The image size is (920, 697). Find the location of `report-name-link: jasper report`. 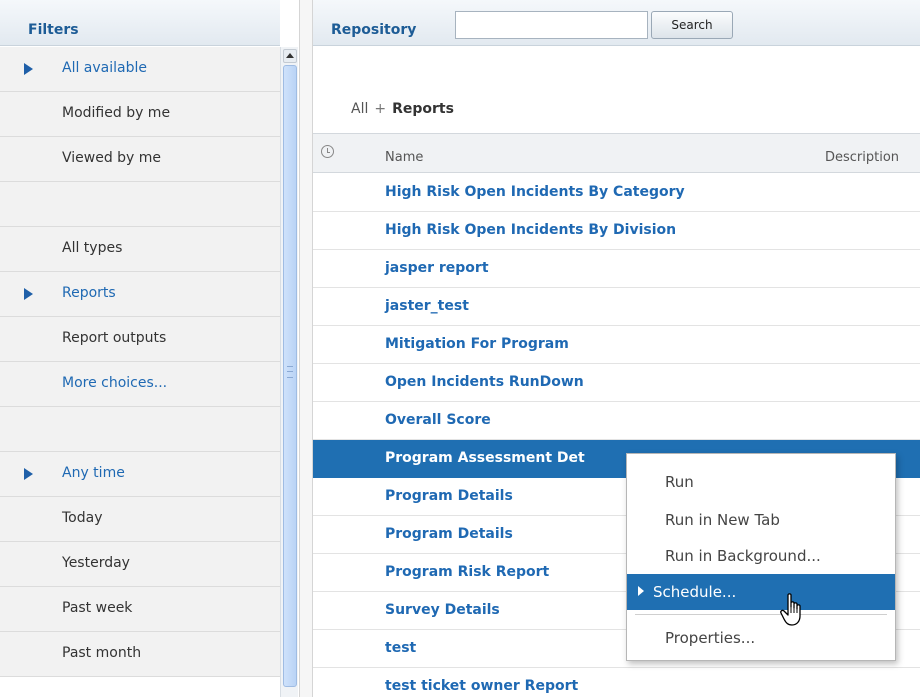

report-name-link: jasper report is located at coordinates (437, 268).